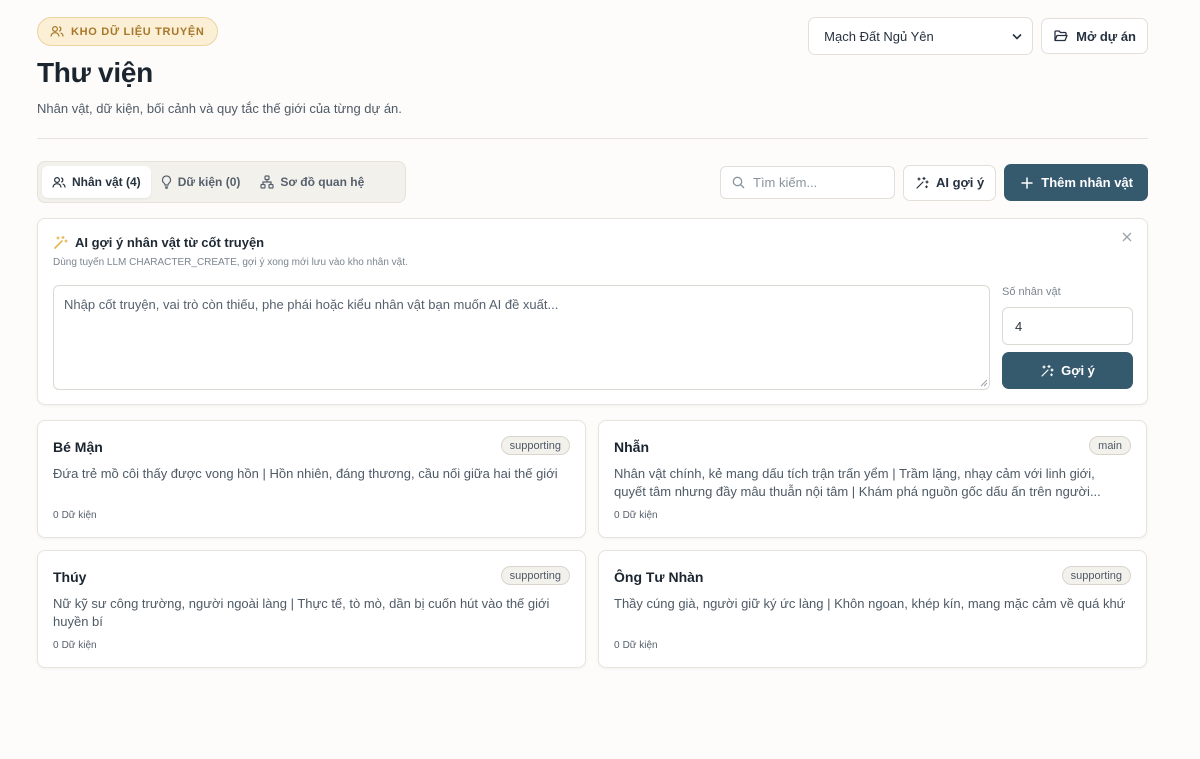 Image resolution: width=1200 pixels, height=759 pixels. What do you see at coordinates (960, 182) in the screenshot?
I see `ai-suggest-label: AI gợi ý` at bounding box center [960, 182].